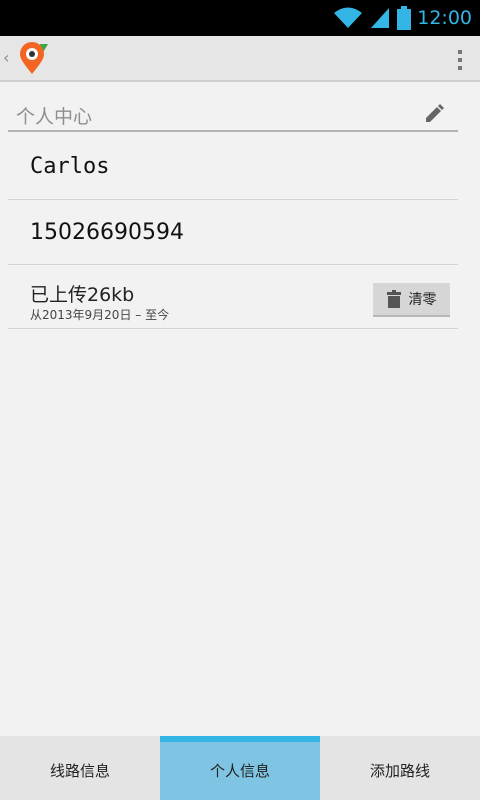  I want to click on wifi-icon, so click(348, 18).